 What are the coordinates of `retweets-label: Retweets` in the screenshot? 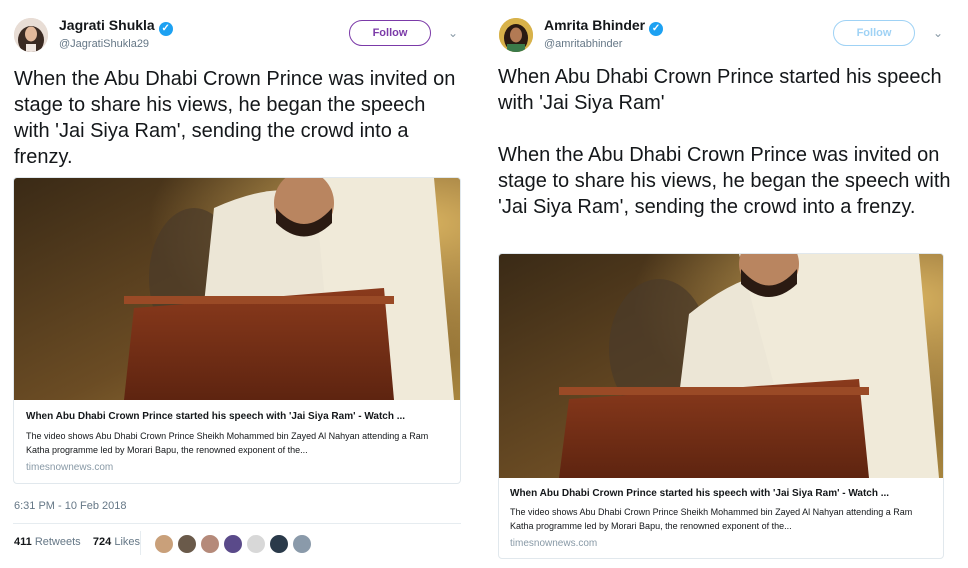 It's located at (58, 542).